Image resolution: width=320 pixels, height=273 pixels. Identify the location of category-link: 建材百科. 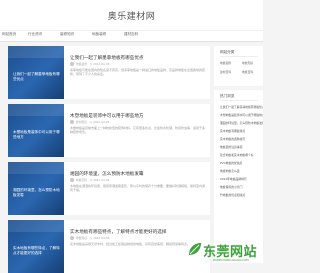
(225, 72).